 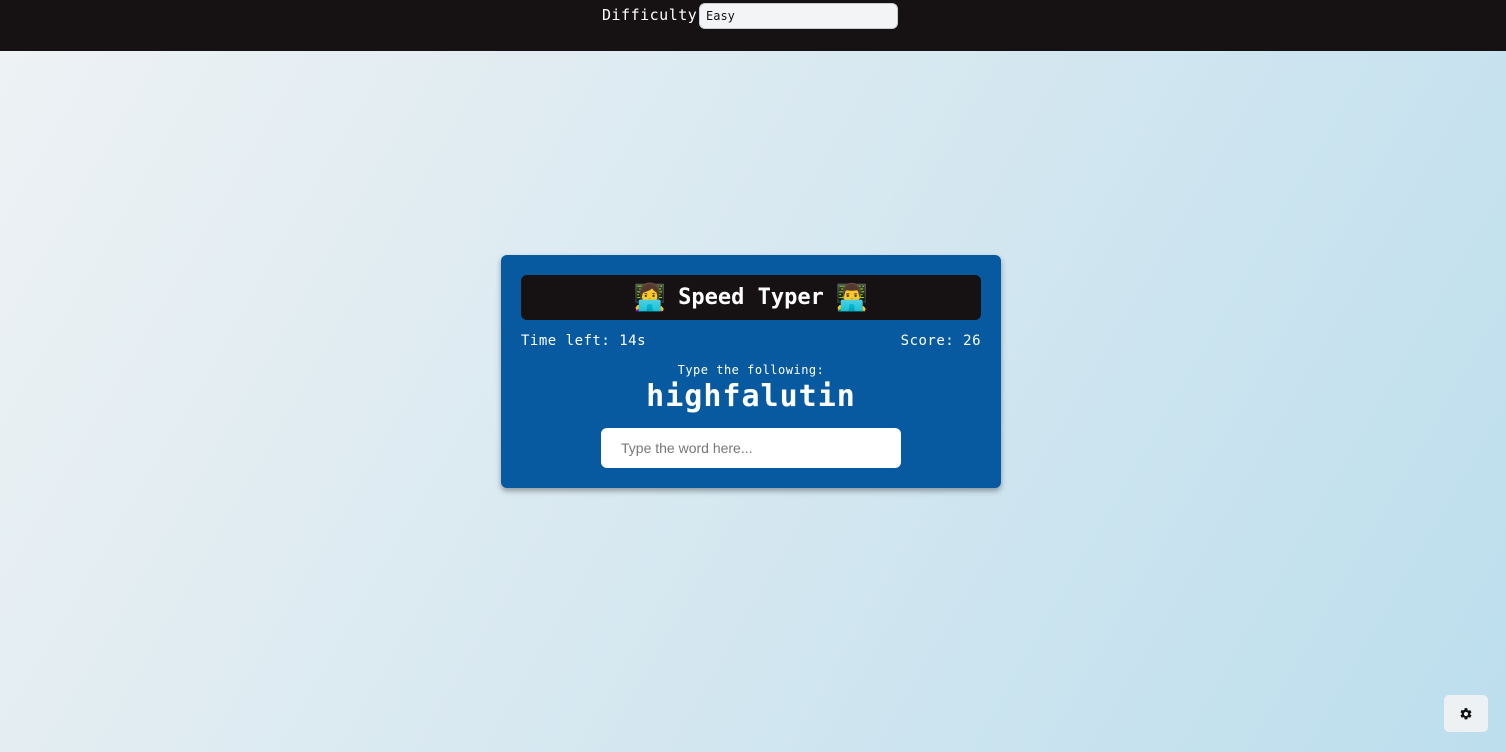 I want to click on time-left: Time left: 14s, so click(x=584, y=341).